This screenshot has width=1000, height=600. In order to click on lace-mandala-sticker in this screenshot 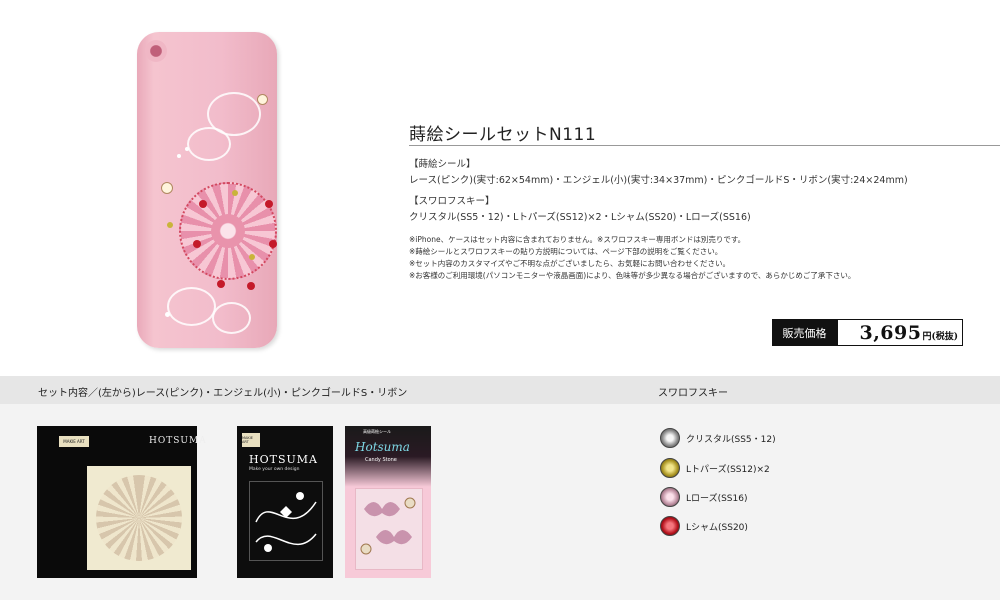, I will do `click(228, 231)`.